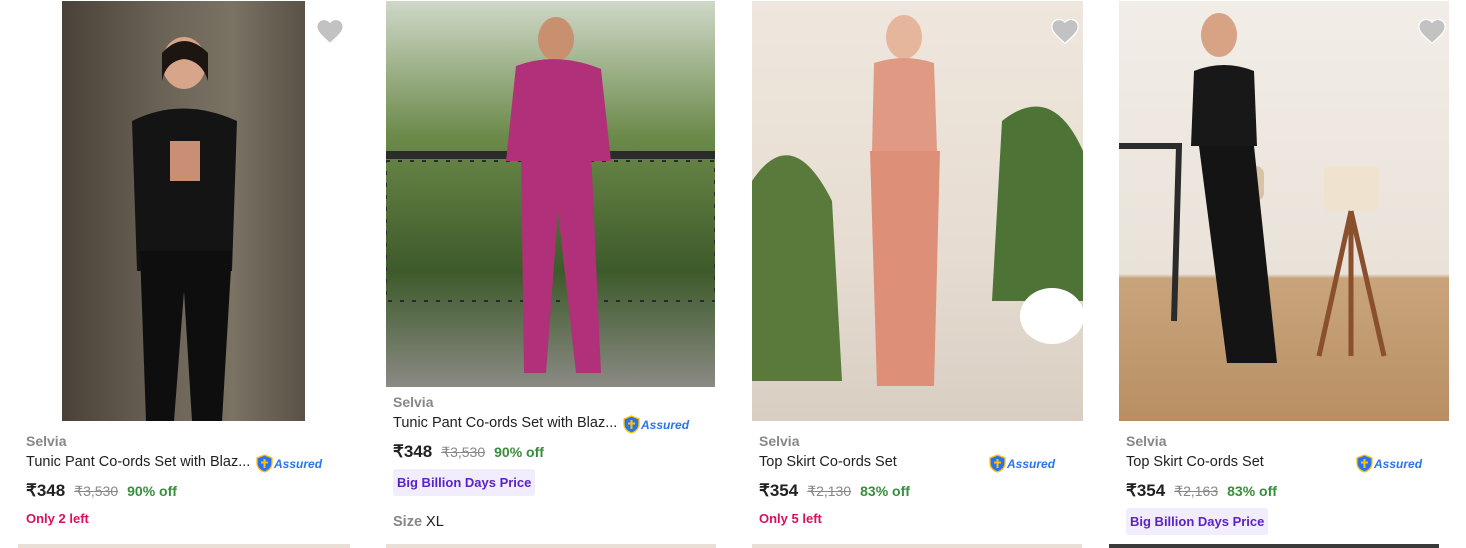 This screenshot has height=548, width=1466. Describe the element at coordinates (408, 522) in the screenshot. I see `size-label: Size` at that location.